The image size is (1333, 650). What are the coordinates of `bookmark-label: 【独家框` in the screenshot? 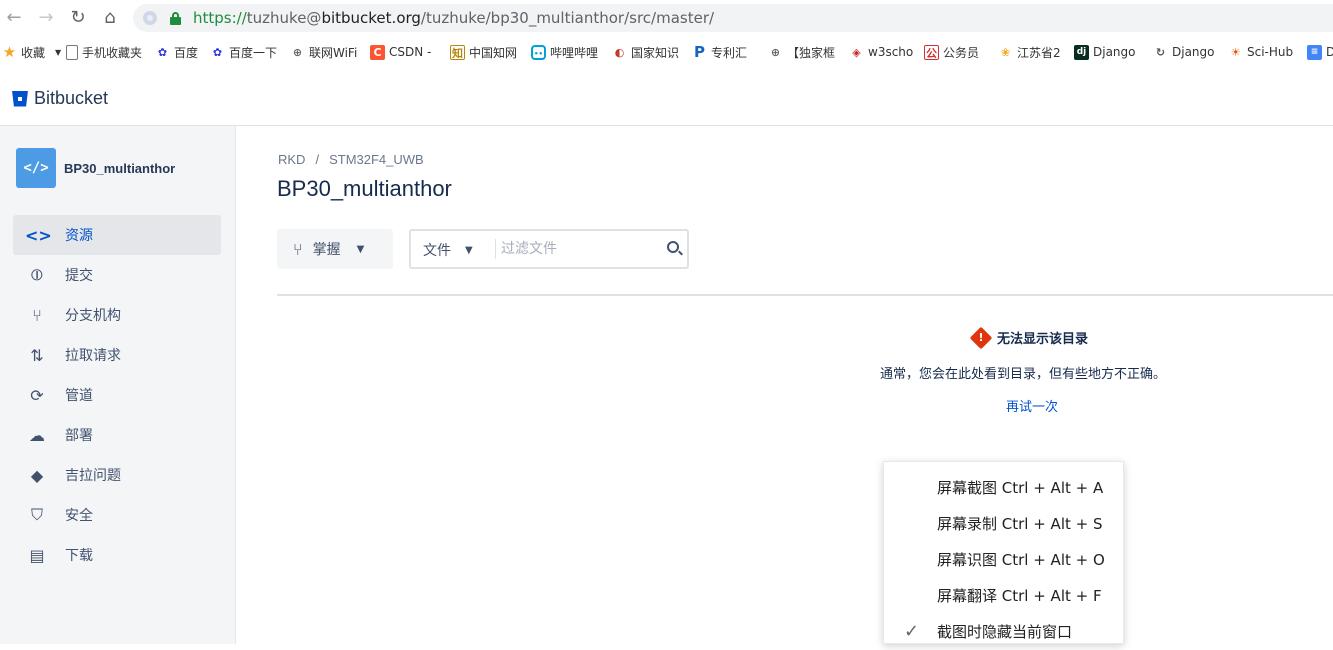 It's located at (811, 52).